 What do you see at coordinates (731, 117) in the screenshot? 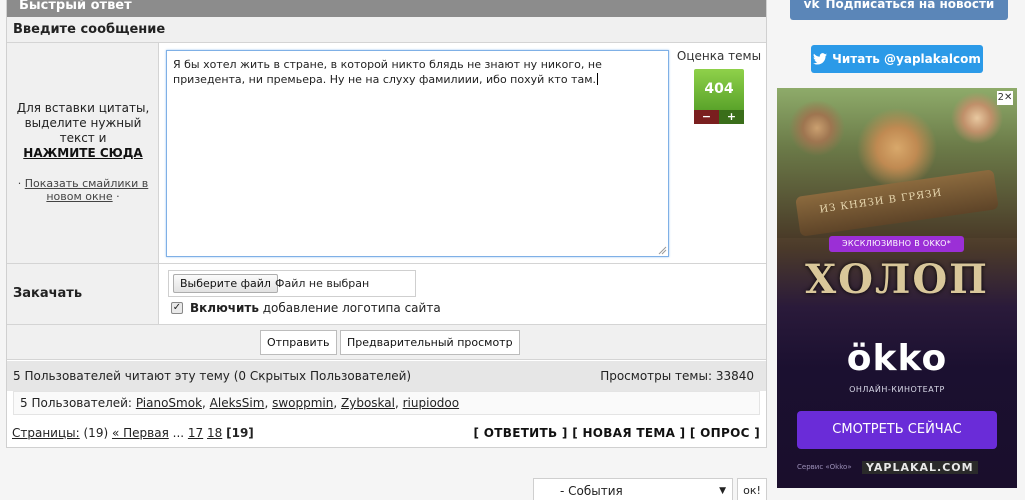
I see `rating-plus-button: +` at bounding box center [731, 117].